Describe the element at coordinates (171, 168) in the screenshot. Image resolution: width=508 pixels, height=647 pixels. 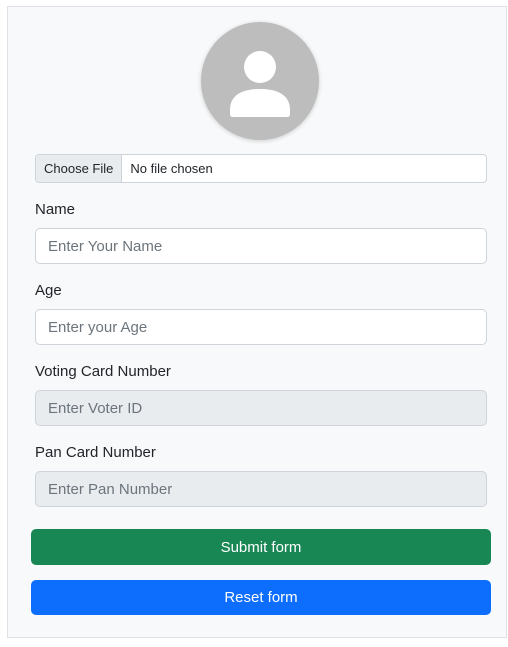
I see `file-status-text: No file chosen` at that location.